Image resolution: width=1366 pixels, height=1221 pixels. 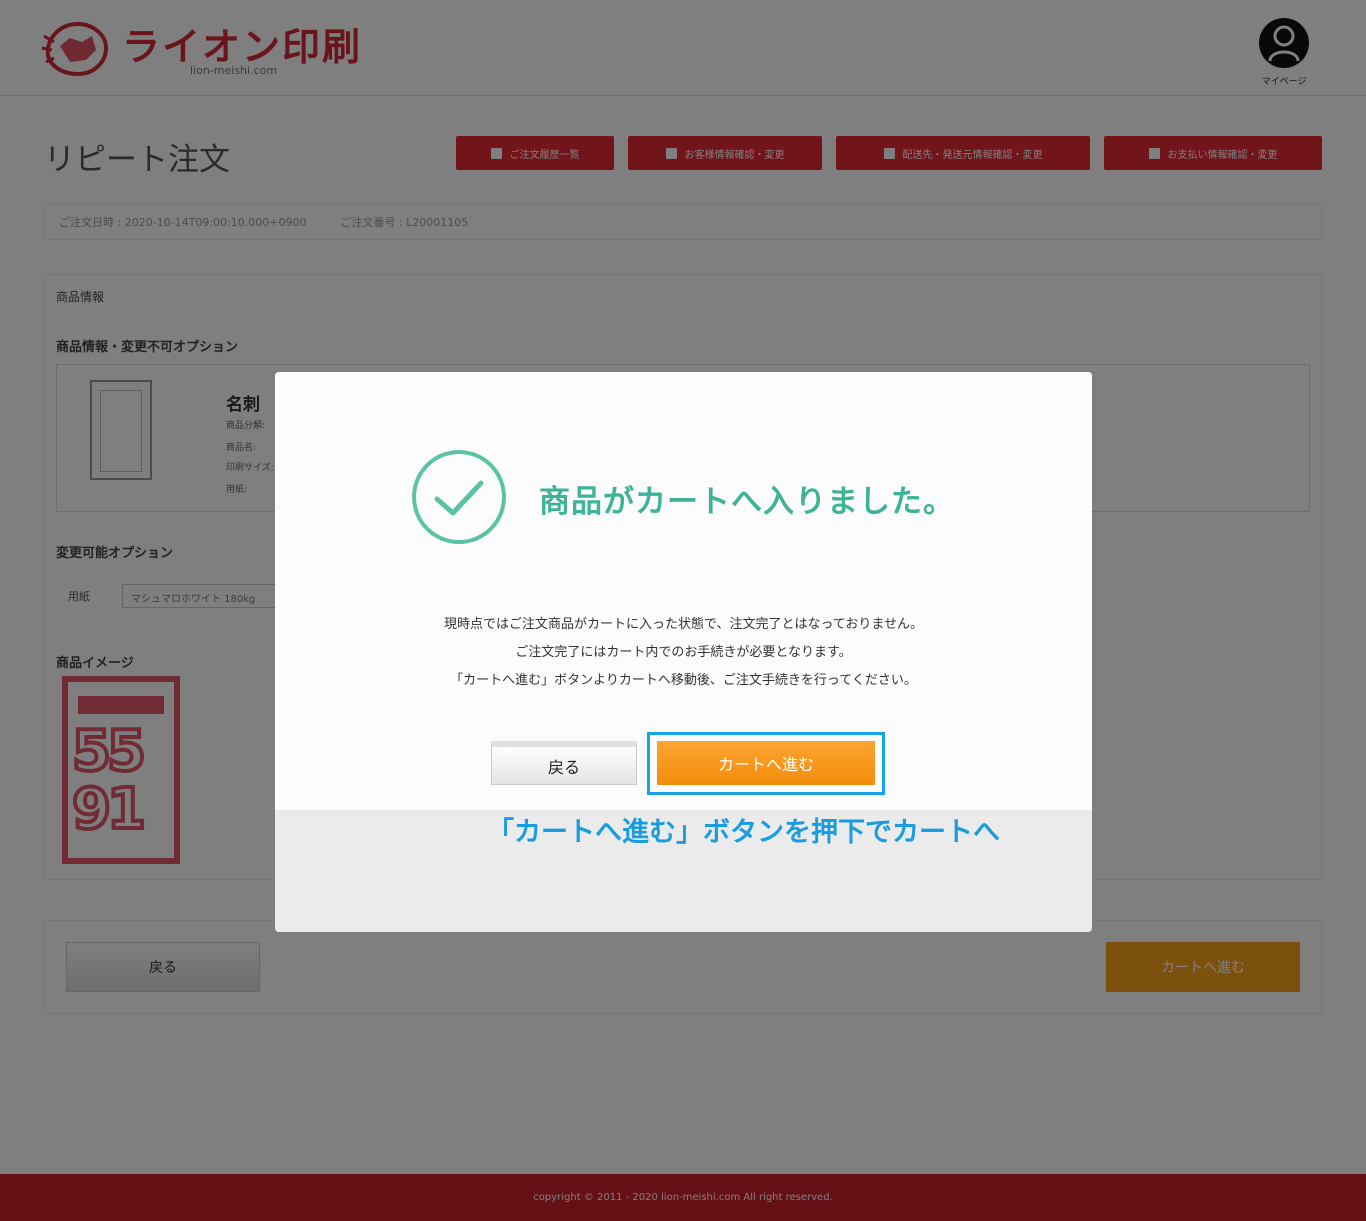 What do you see at coordinates (743, 832) in the screenshot?
I see `instruction-annotation: 「カートへ進む」ボタンを押下でカートへ` at bounding box center [743, 832].